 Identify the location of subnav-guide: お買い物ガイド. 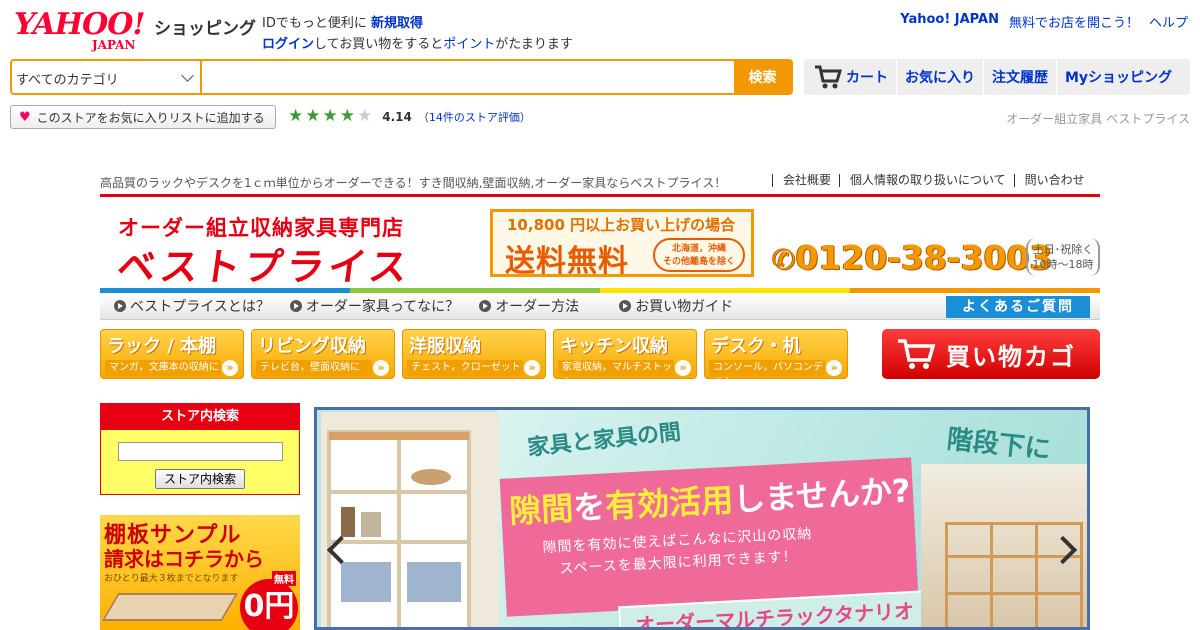
(676, 306).